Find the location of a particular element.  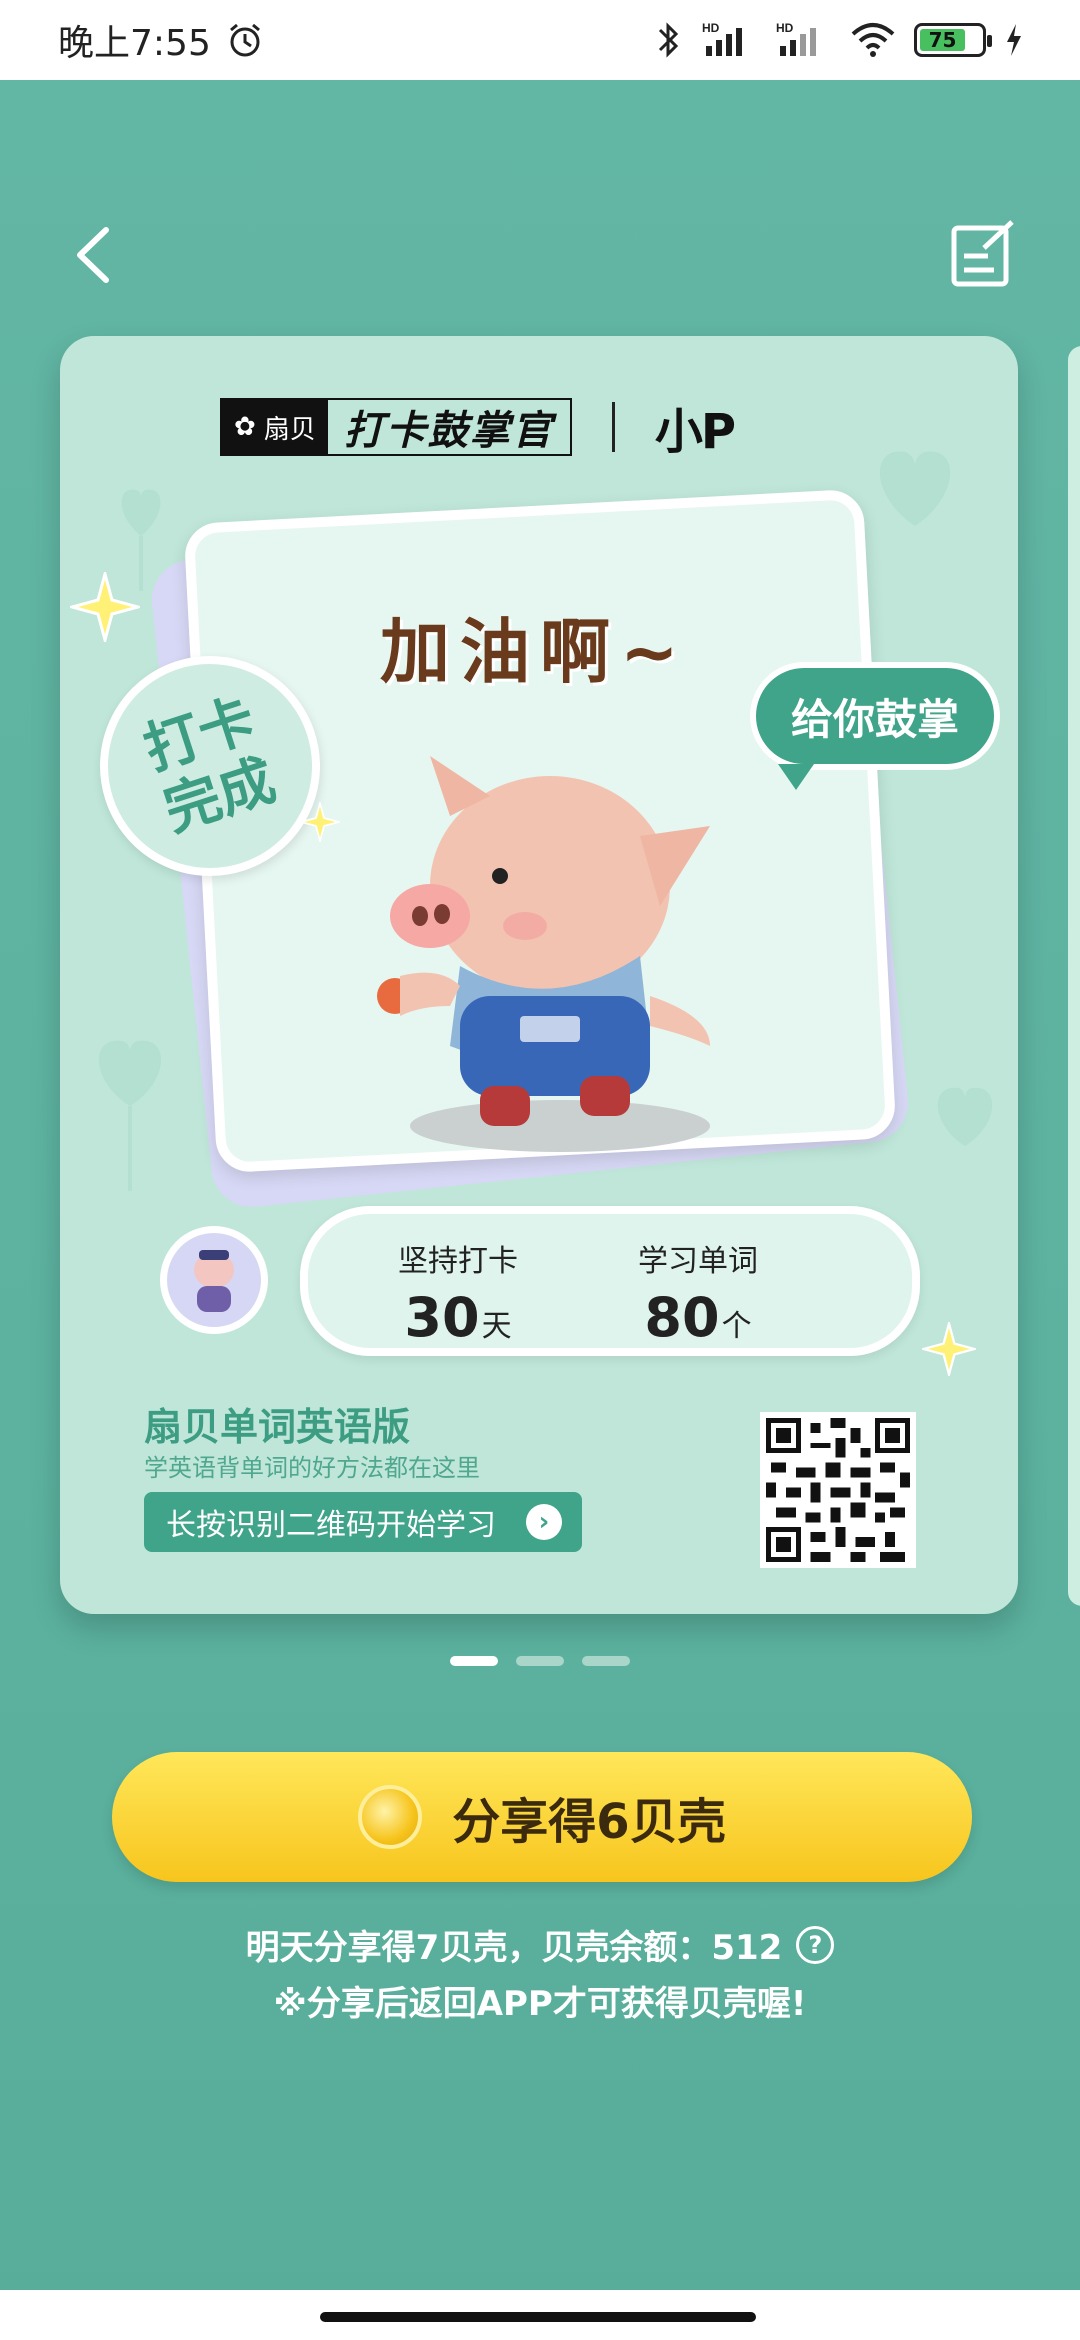

stat-days-unit: 天 is located at coordinates (496, 1326).